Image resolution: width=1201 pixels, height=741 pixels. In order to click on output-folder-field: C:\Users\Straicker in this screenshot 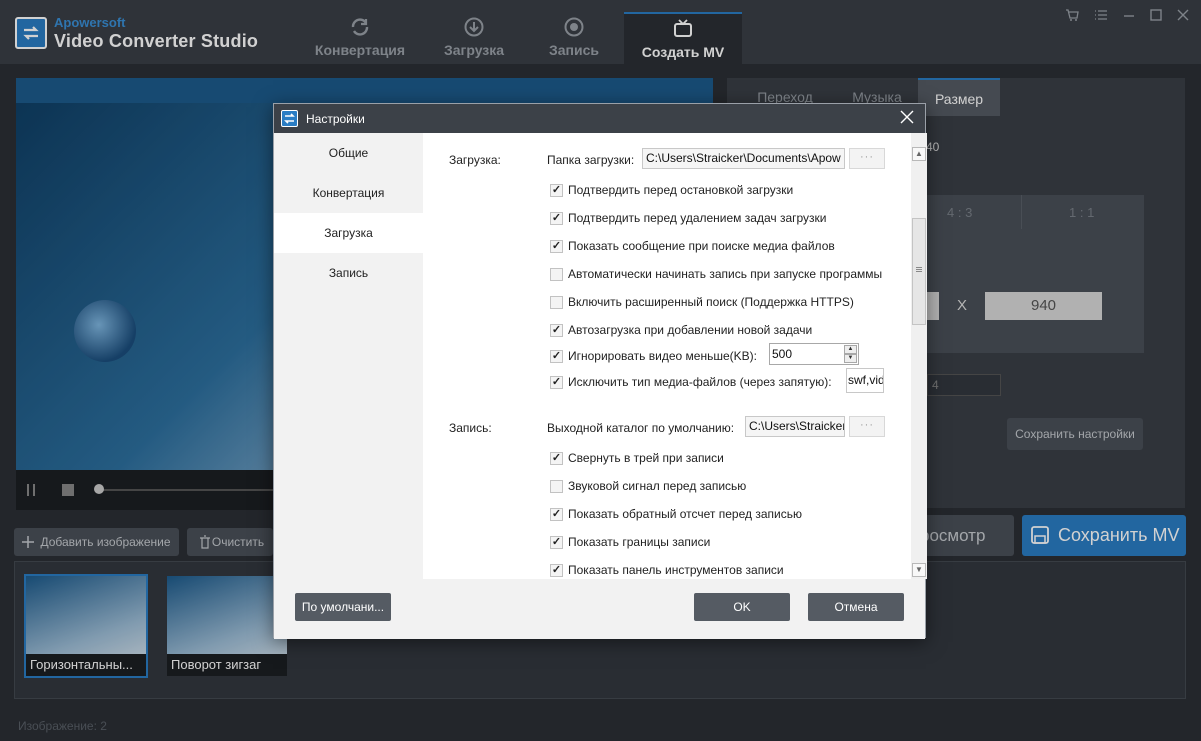, I will do `click(795, 426)`.